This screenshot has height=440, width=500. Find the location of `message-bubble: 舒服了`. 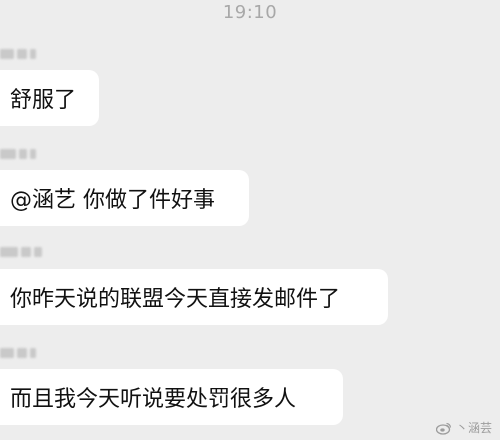

message-bubble: 舒服了 is located at coordinates (49, 98).